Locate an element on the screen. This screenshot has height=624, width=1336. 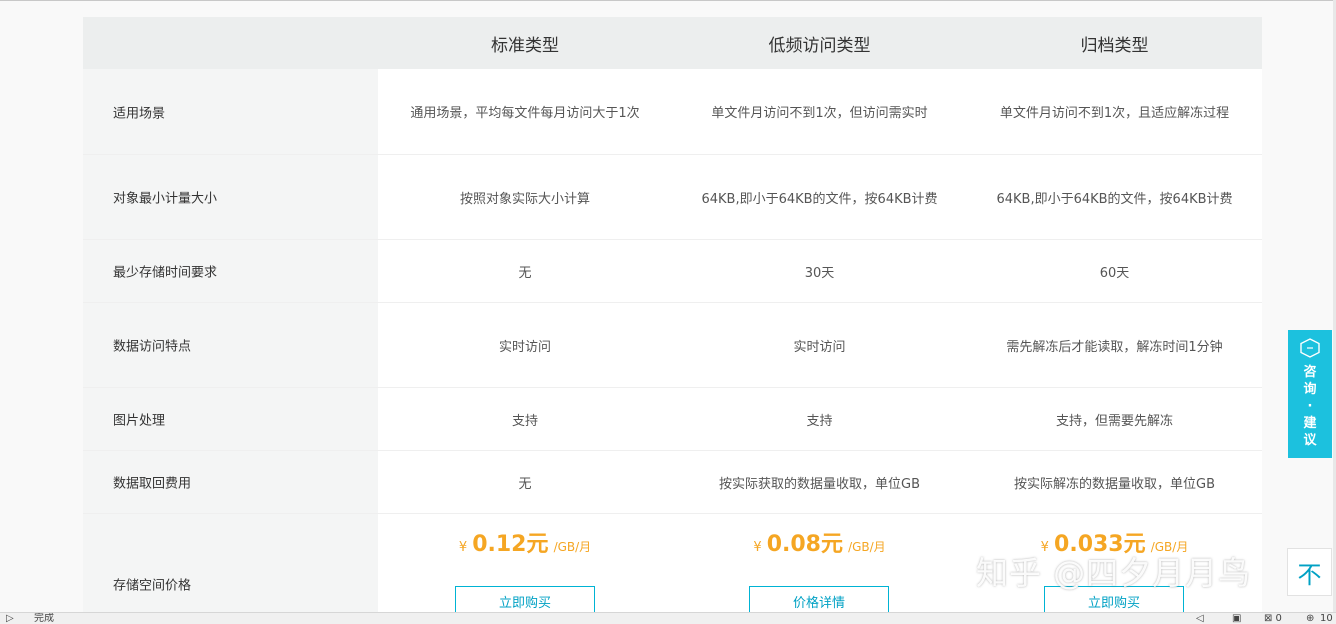
blocked-icon: ⊠ 0 is located at coordinates (1273, 618).